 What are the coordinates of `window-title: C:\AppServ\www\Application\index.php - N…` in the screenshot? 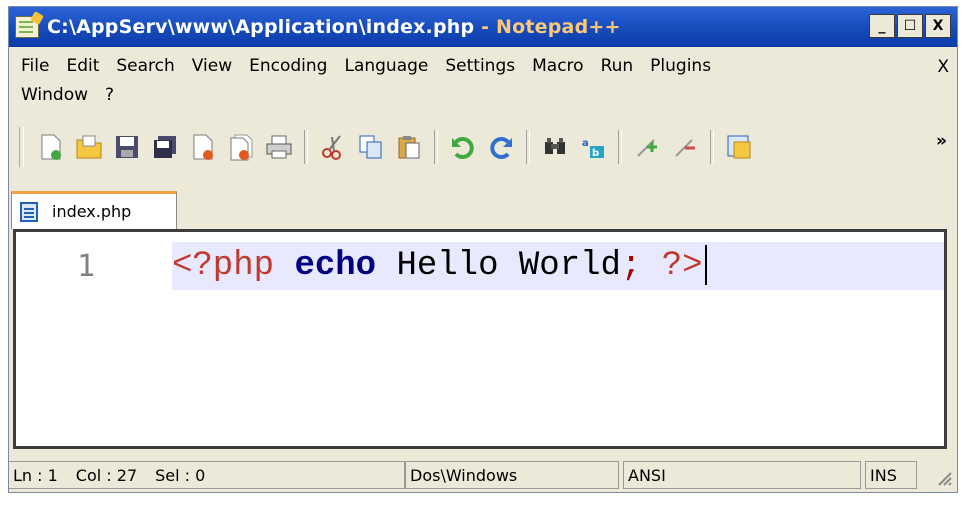 It's located at (334, 27).